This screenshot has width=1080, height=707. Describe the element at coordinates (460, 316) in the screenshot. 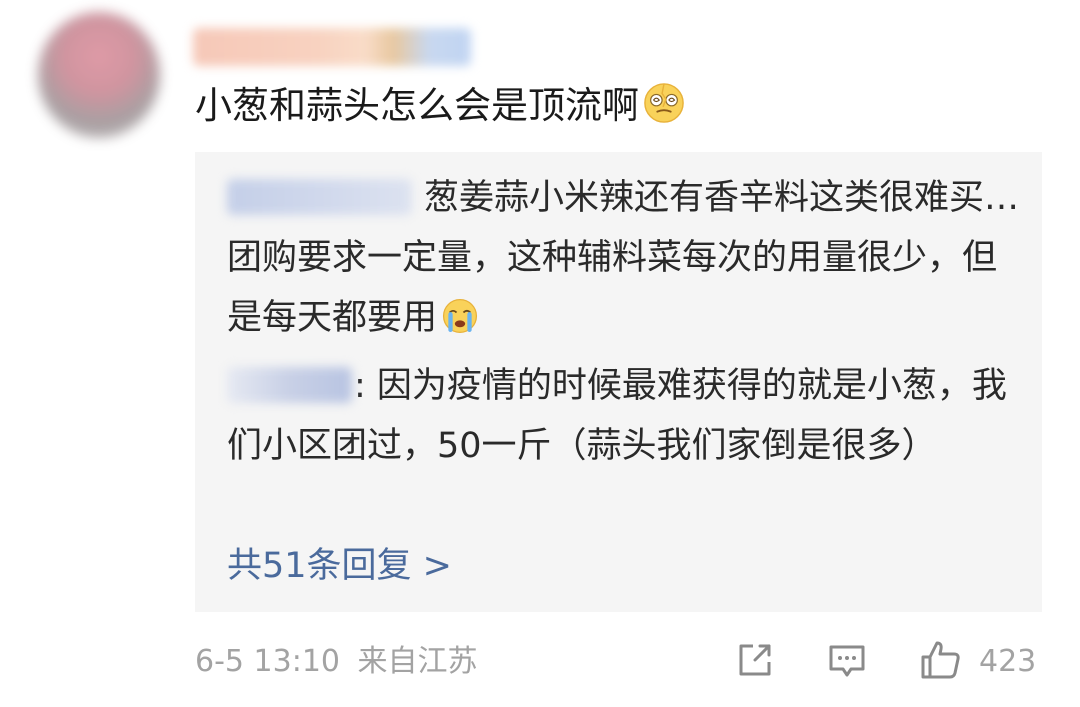

I see `crying-face-emoji-icon` at that location.